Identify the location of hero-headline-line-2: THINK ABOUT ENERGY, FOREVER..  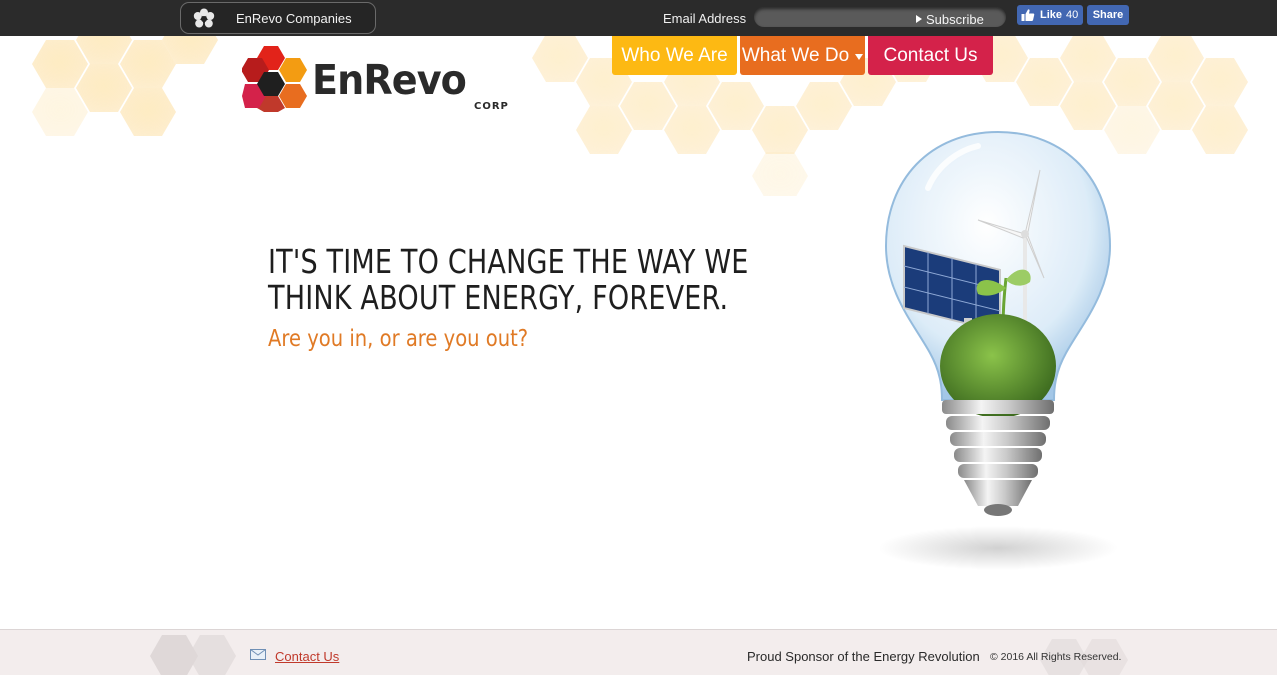
(498, 297).